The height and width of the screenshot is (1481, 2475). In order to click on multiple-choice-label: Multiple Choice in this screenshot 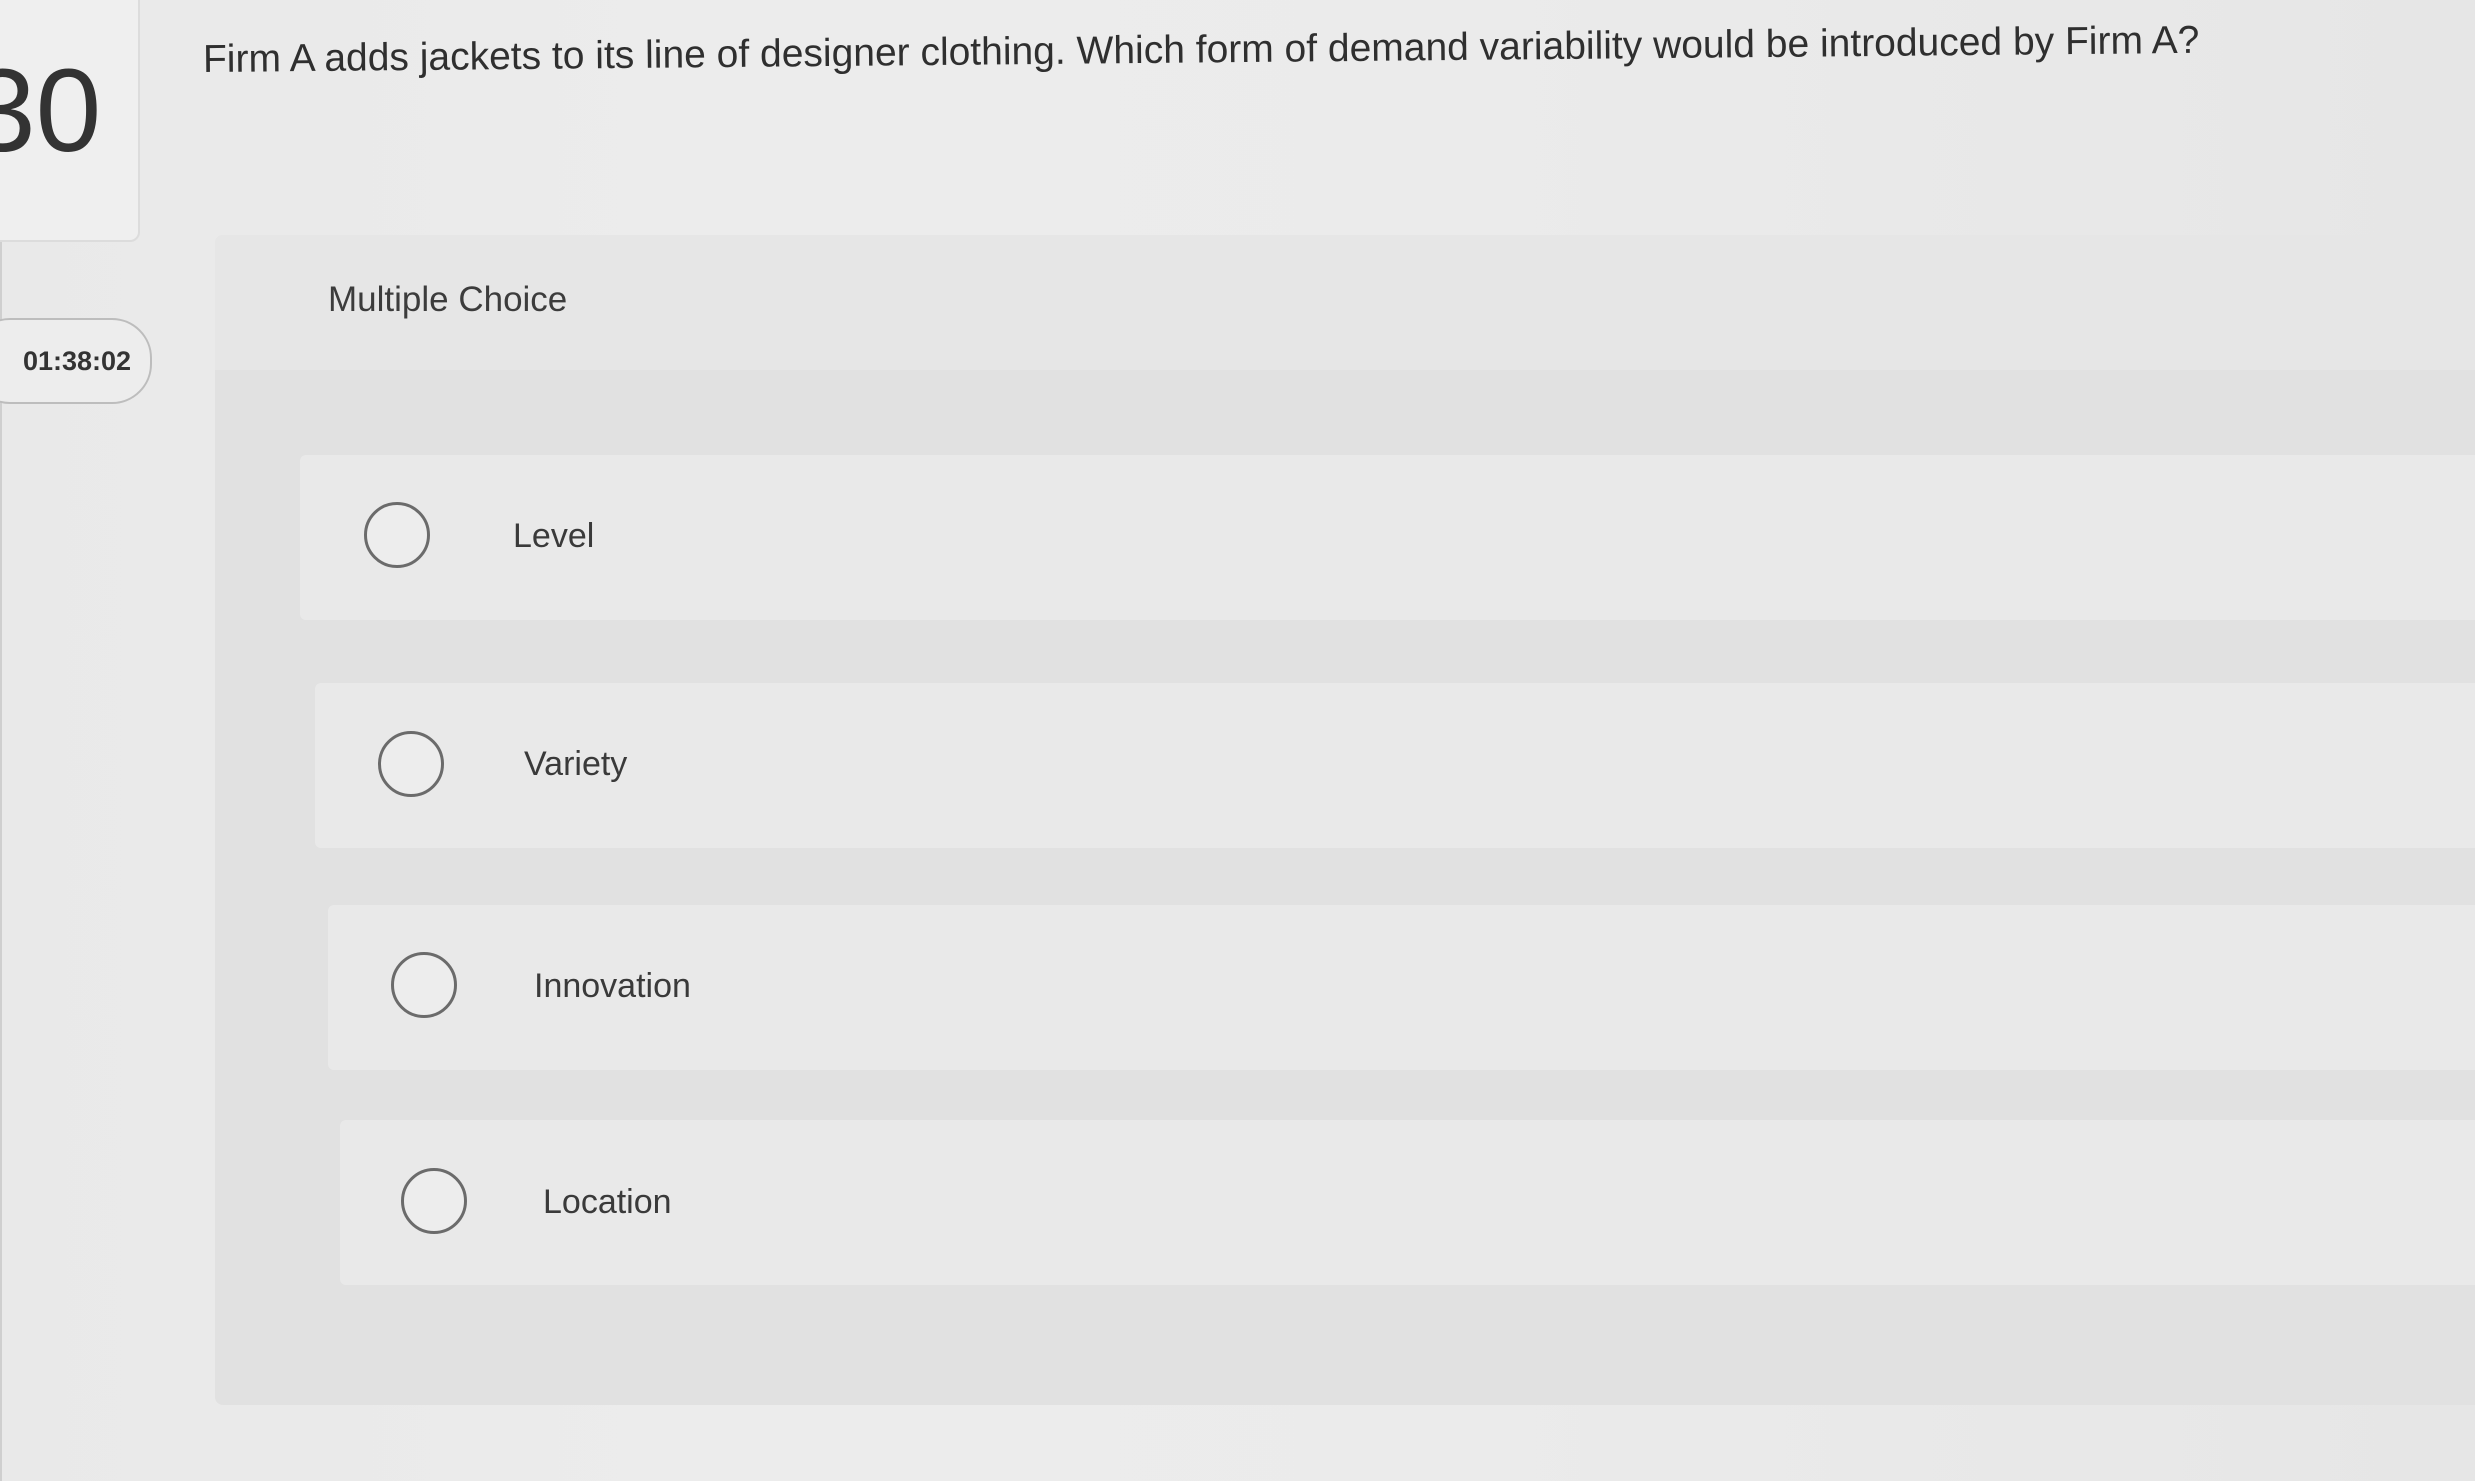, I will do `click(448, 299)`.